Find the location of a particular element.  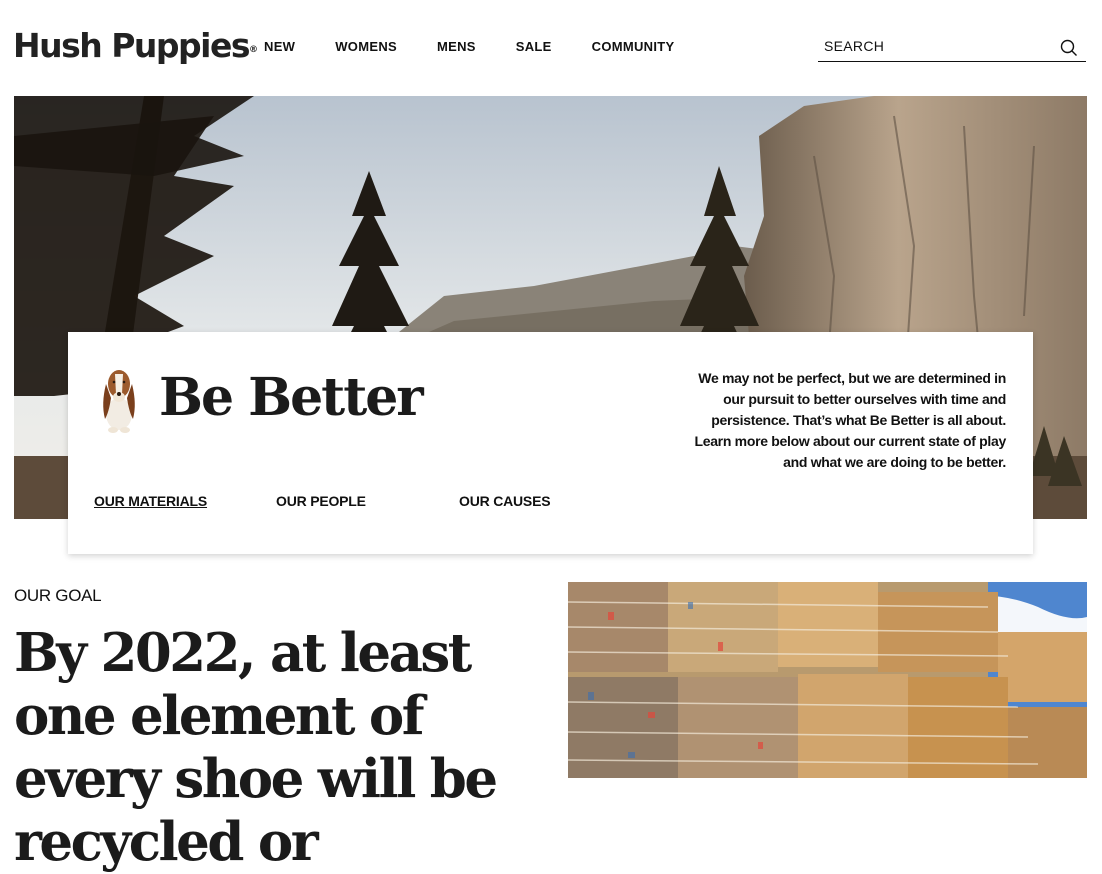

search-icon is located at coordinates (1069, 48).